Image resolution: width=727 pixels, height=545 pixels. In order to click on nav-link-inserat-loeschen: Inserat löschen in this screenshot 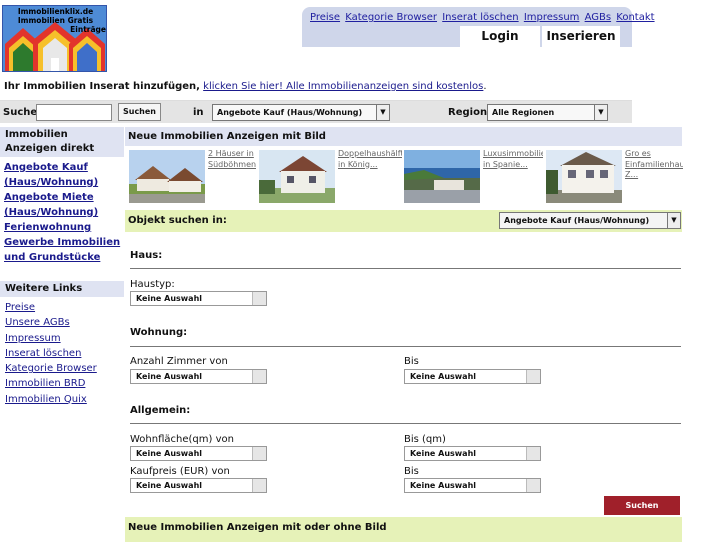, I will do `click(480, 17)`.